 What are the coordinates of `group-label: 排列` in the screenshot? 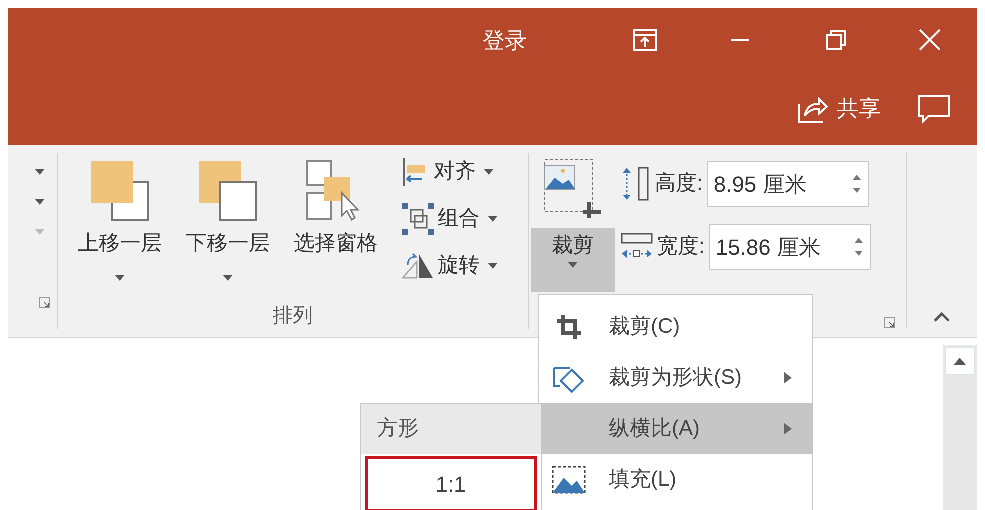 It's located at (293, 316).